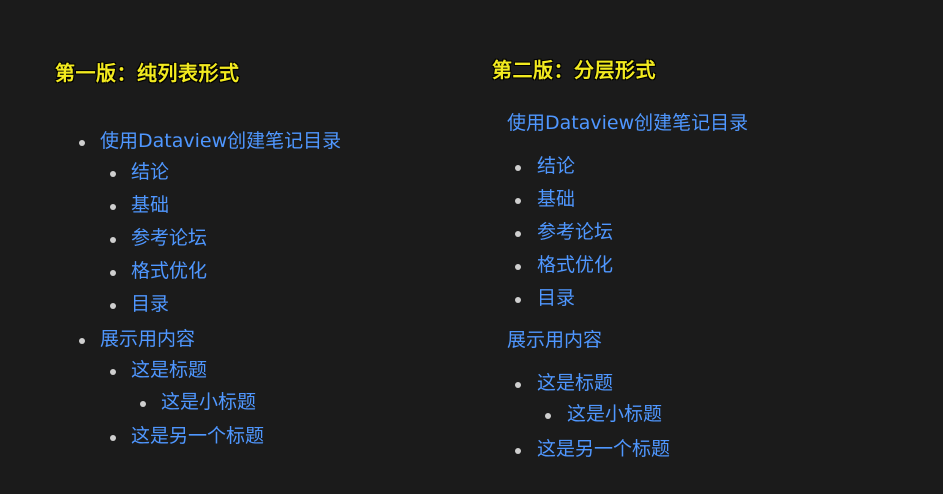 The height and width of the screenshot is (494, 943). Describe the element at coordinates (603, 449) in the screenshot. I see `right-link-another-heading: 这是另一个标题` at that location.